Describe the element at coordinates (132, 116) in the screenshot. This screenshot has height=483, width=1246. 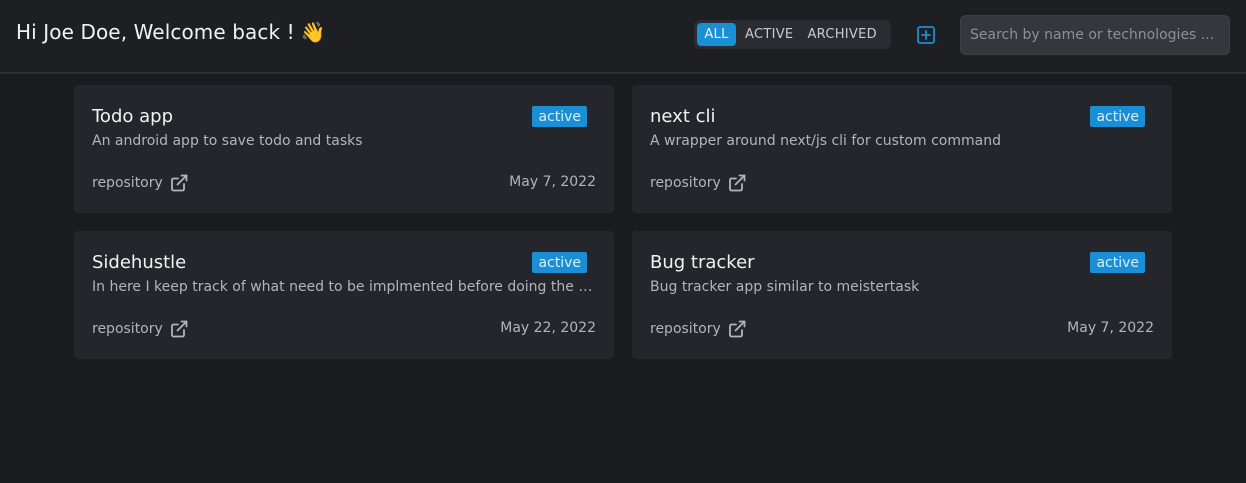
I see `project-title: Todo app` at that location.